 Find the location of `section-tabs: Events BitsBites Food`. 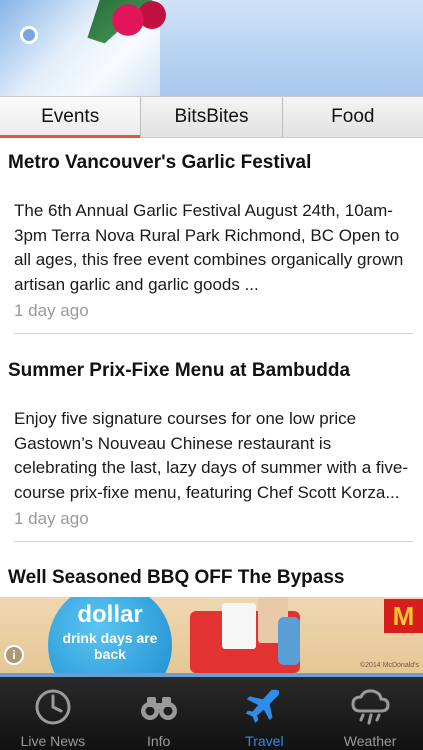

section-tabs: Events BitsBites Food is located at coordinates (211, 117).